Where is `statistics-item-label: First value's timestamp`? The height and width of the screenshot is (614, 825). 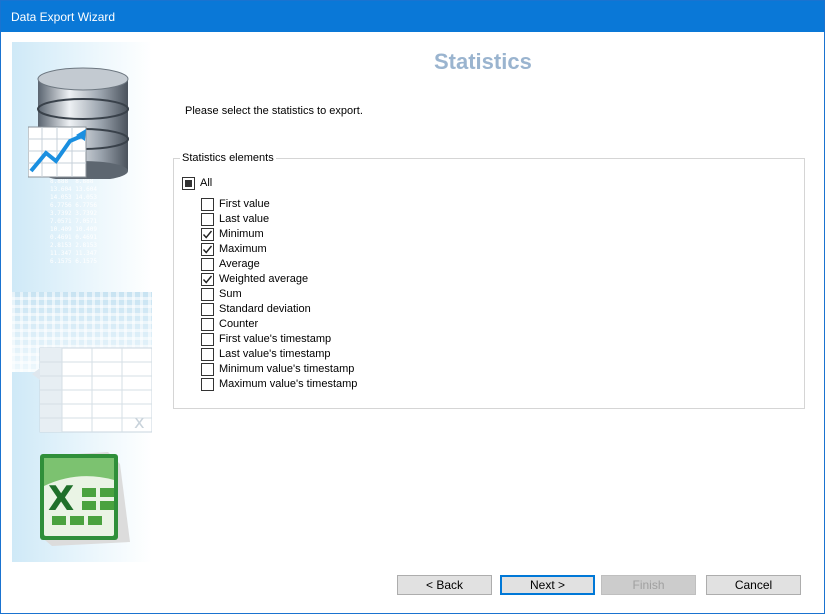
statistics-item-label: First value's timestamp is located at coordinates (275, 339).